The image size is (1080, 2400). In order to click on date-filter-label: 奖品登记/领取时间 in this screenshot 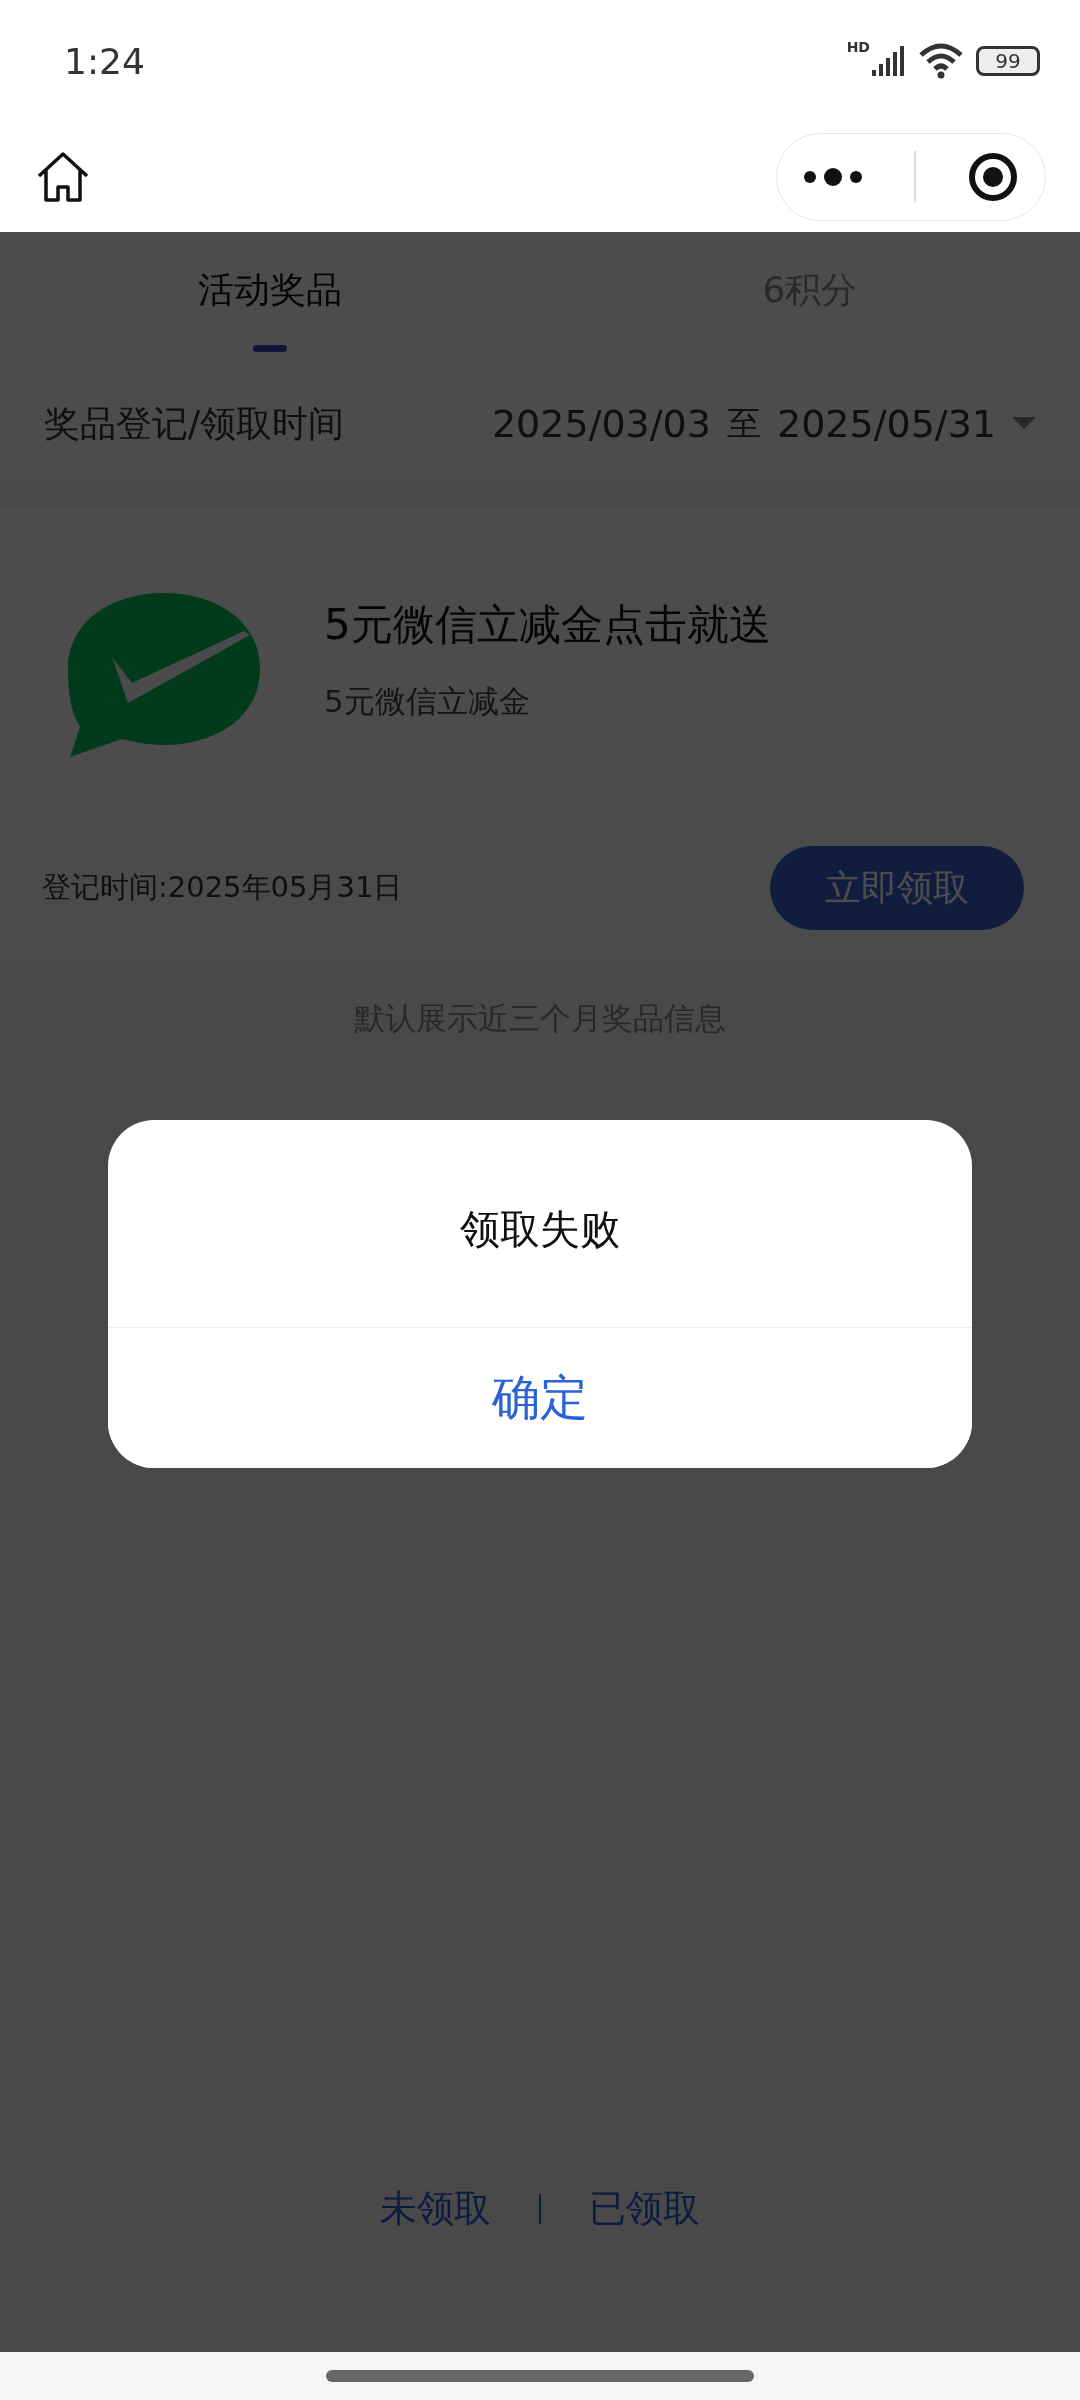, I will do `click(194, 423)`.